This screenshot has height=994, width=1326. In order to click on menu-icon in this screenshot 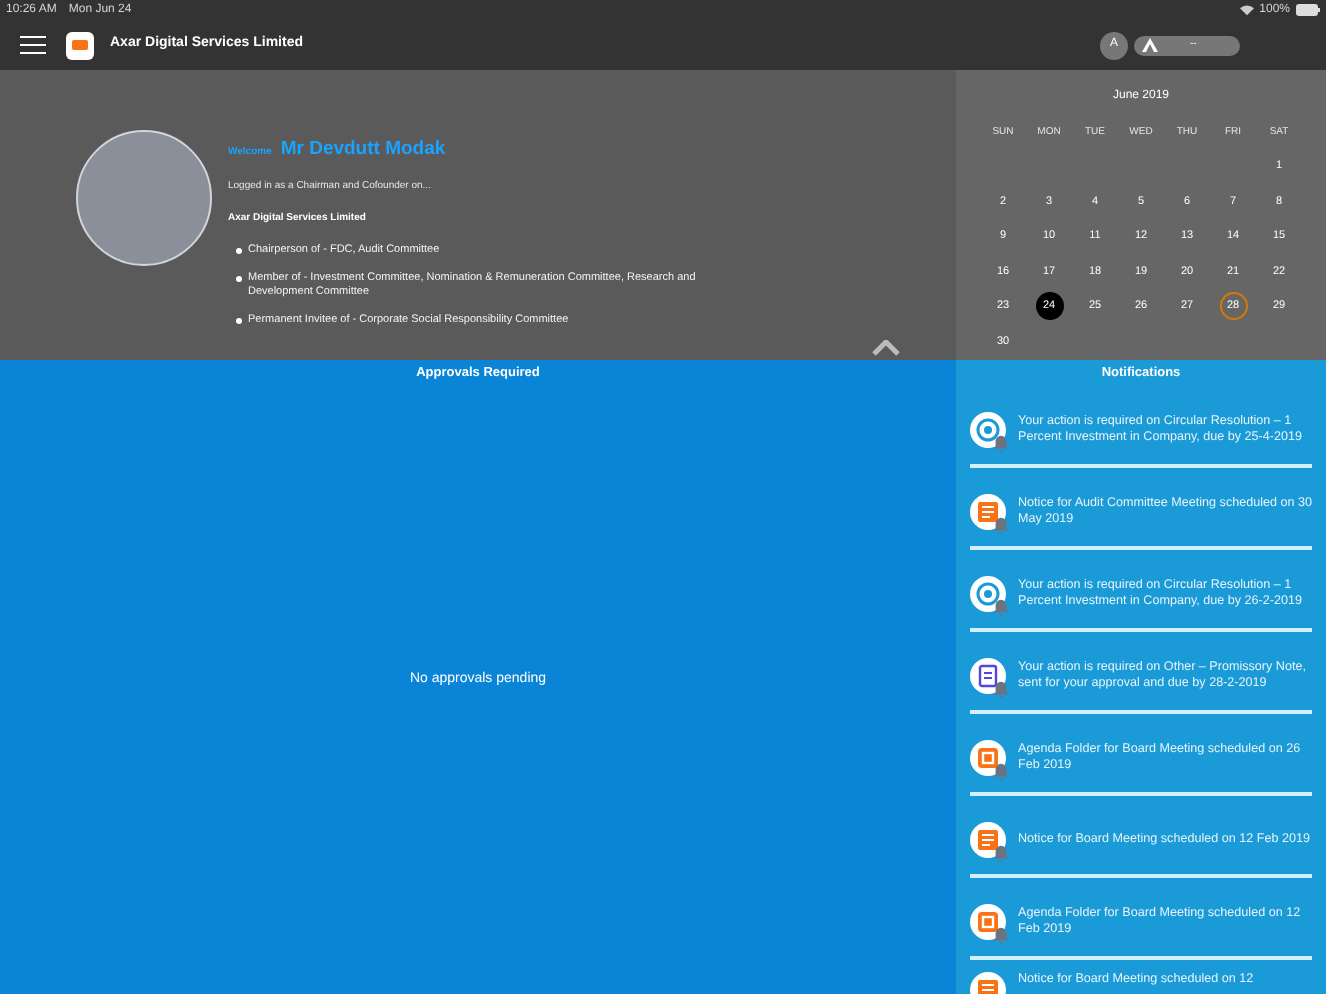, I will do `click(33, 45)`.